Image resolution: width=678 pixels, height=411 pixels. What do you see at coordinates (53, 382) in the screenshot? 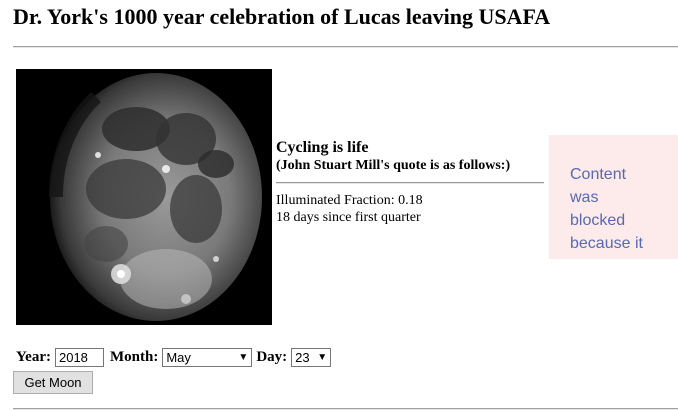
I see `get-moon-button: Get Moon` at bounding box center [53, 382].